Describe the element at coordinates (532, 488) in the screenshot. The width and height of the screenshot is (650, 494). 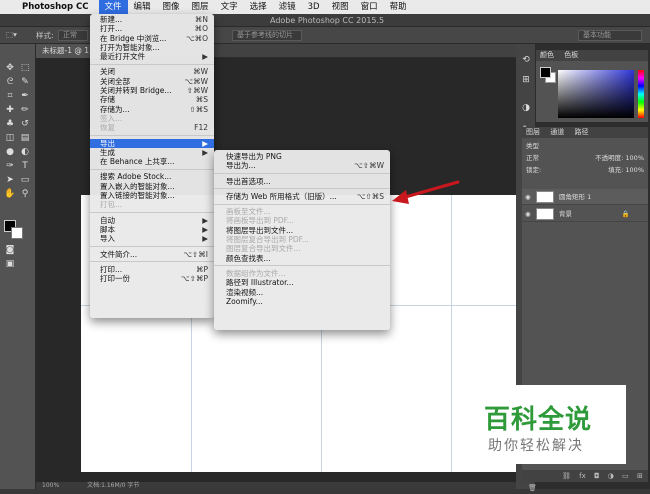
I see `trash-icon: 🗑` at that location.